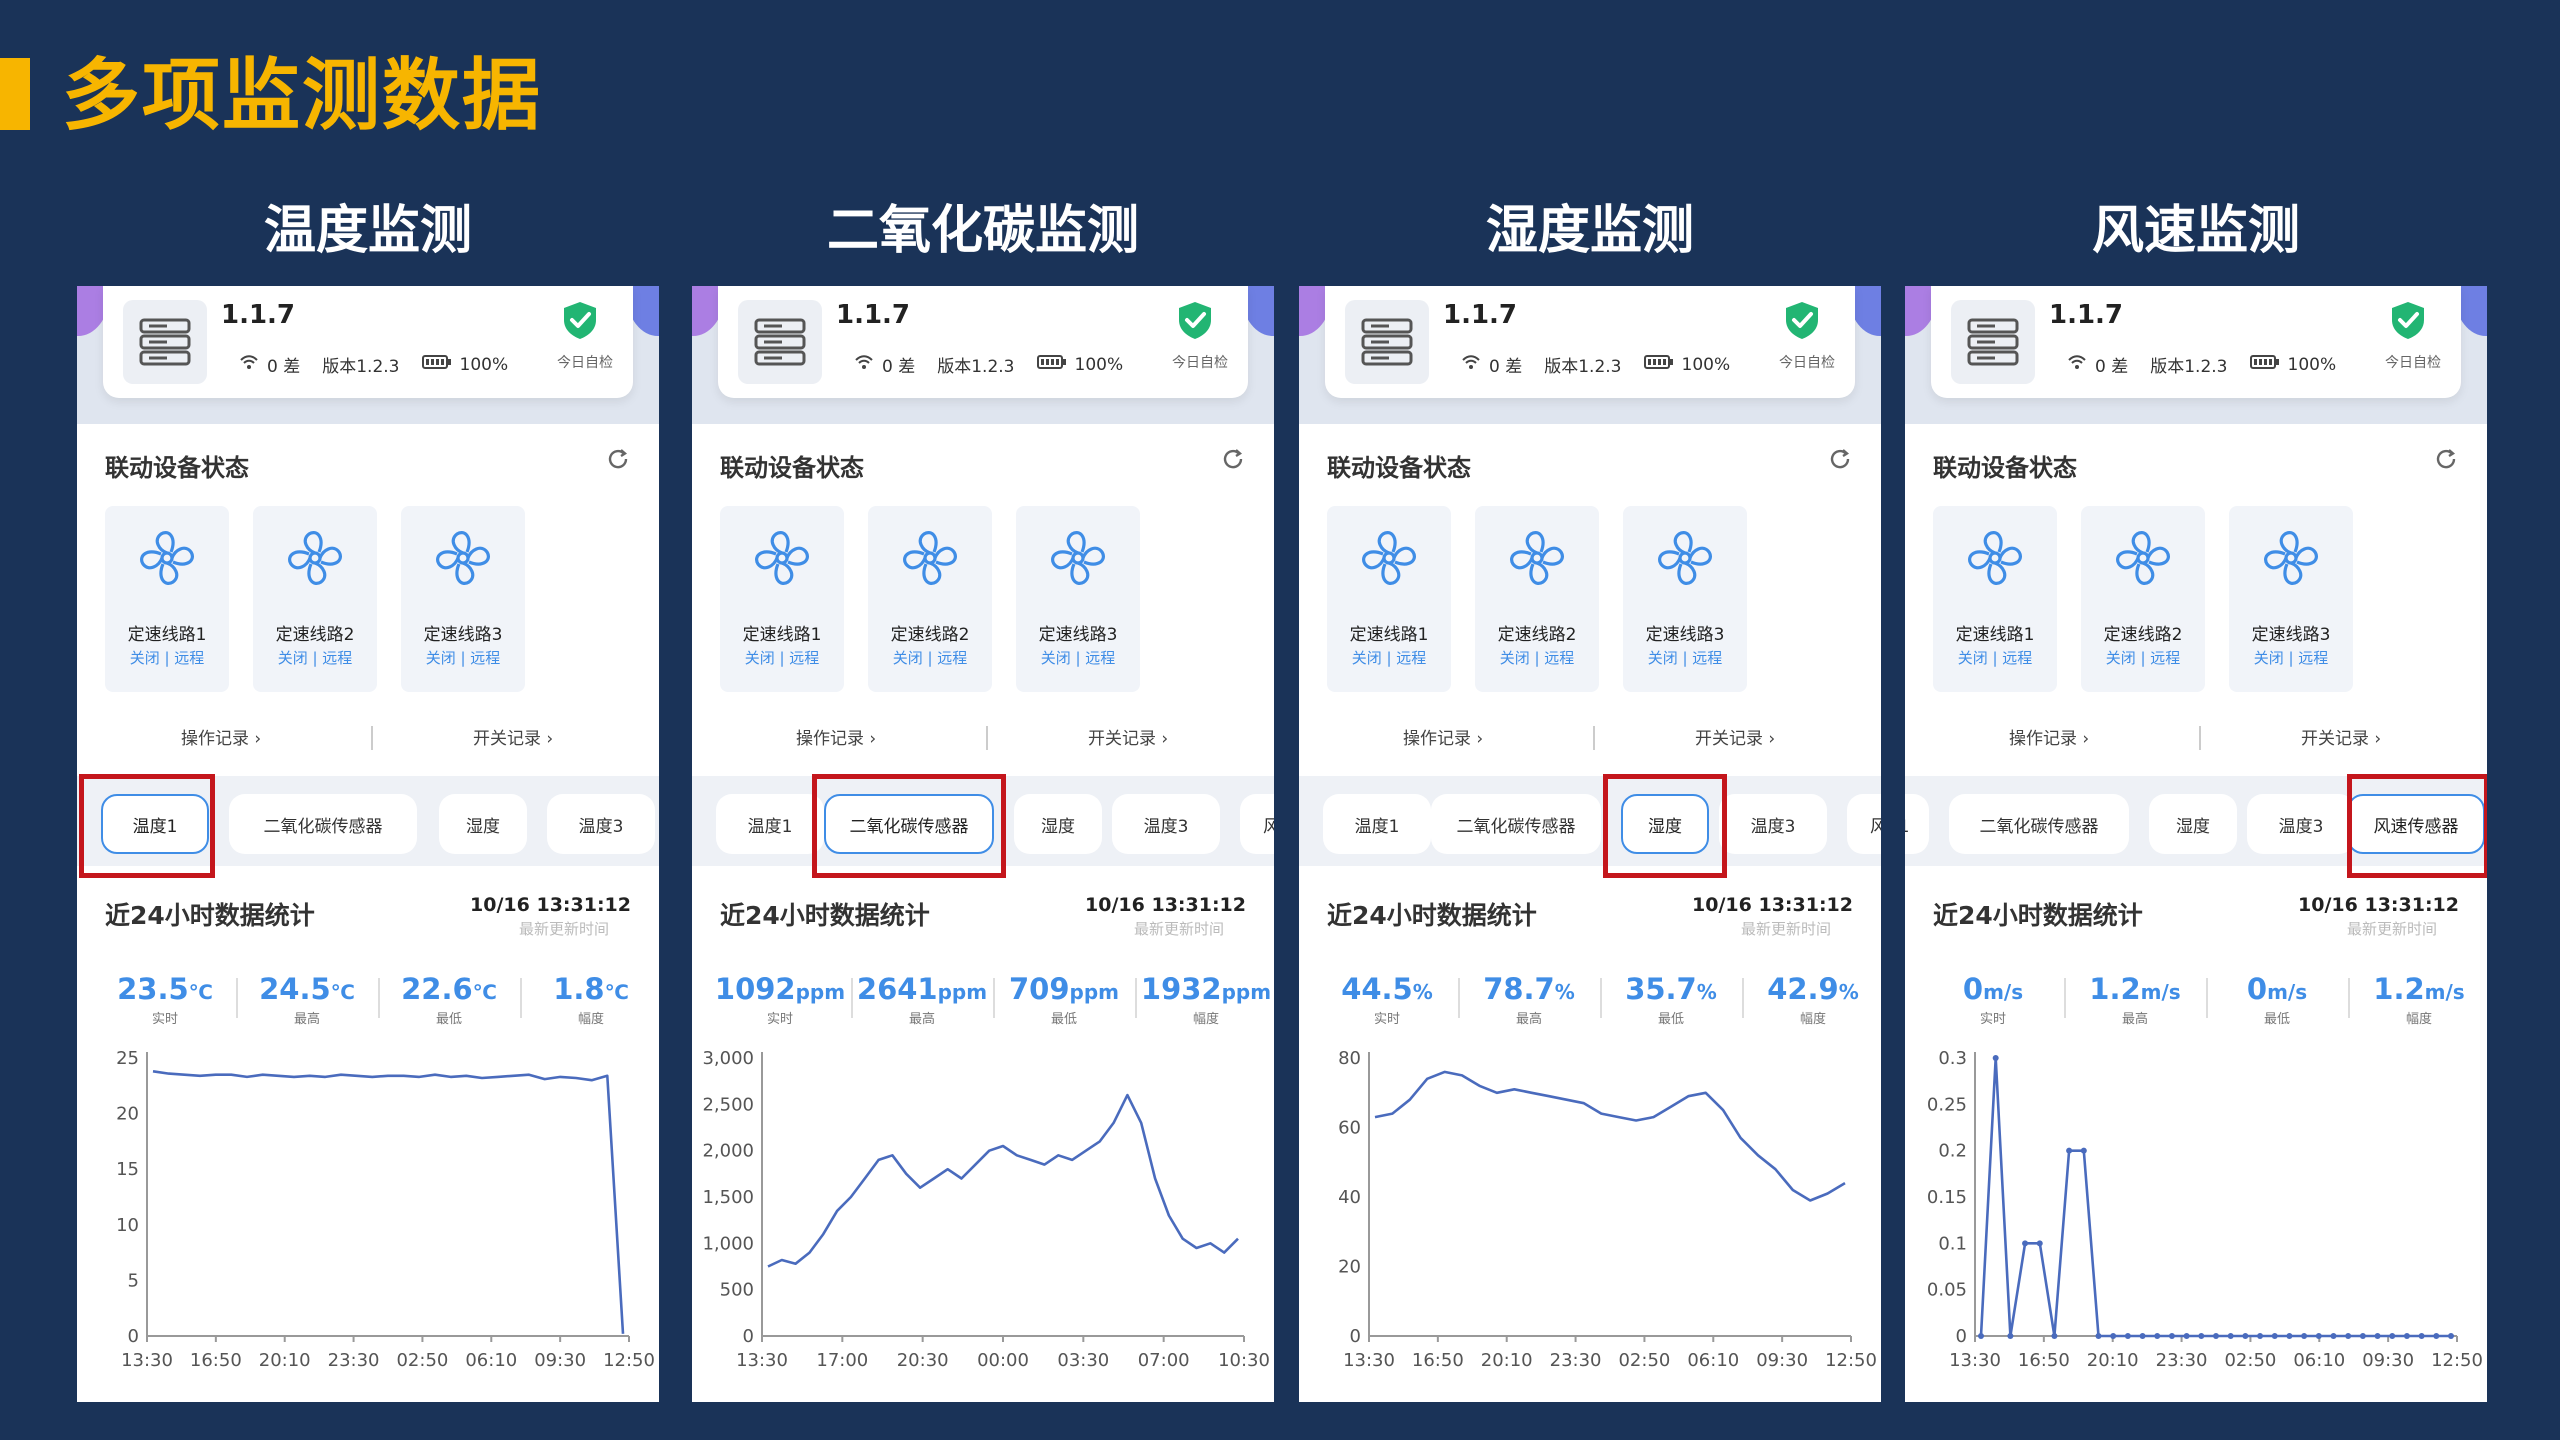  Describe the element at coordinates (200, 992) in the screenshot. I see `kpi-unit: ℃` at that location.